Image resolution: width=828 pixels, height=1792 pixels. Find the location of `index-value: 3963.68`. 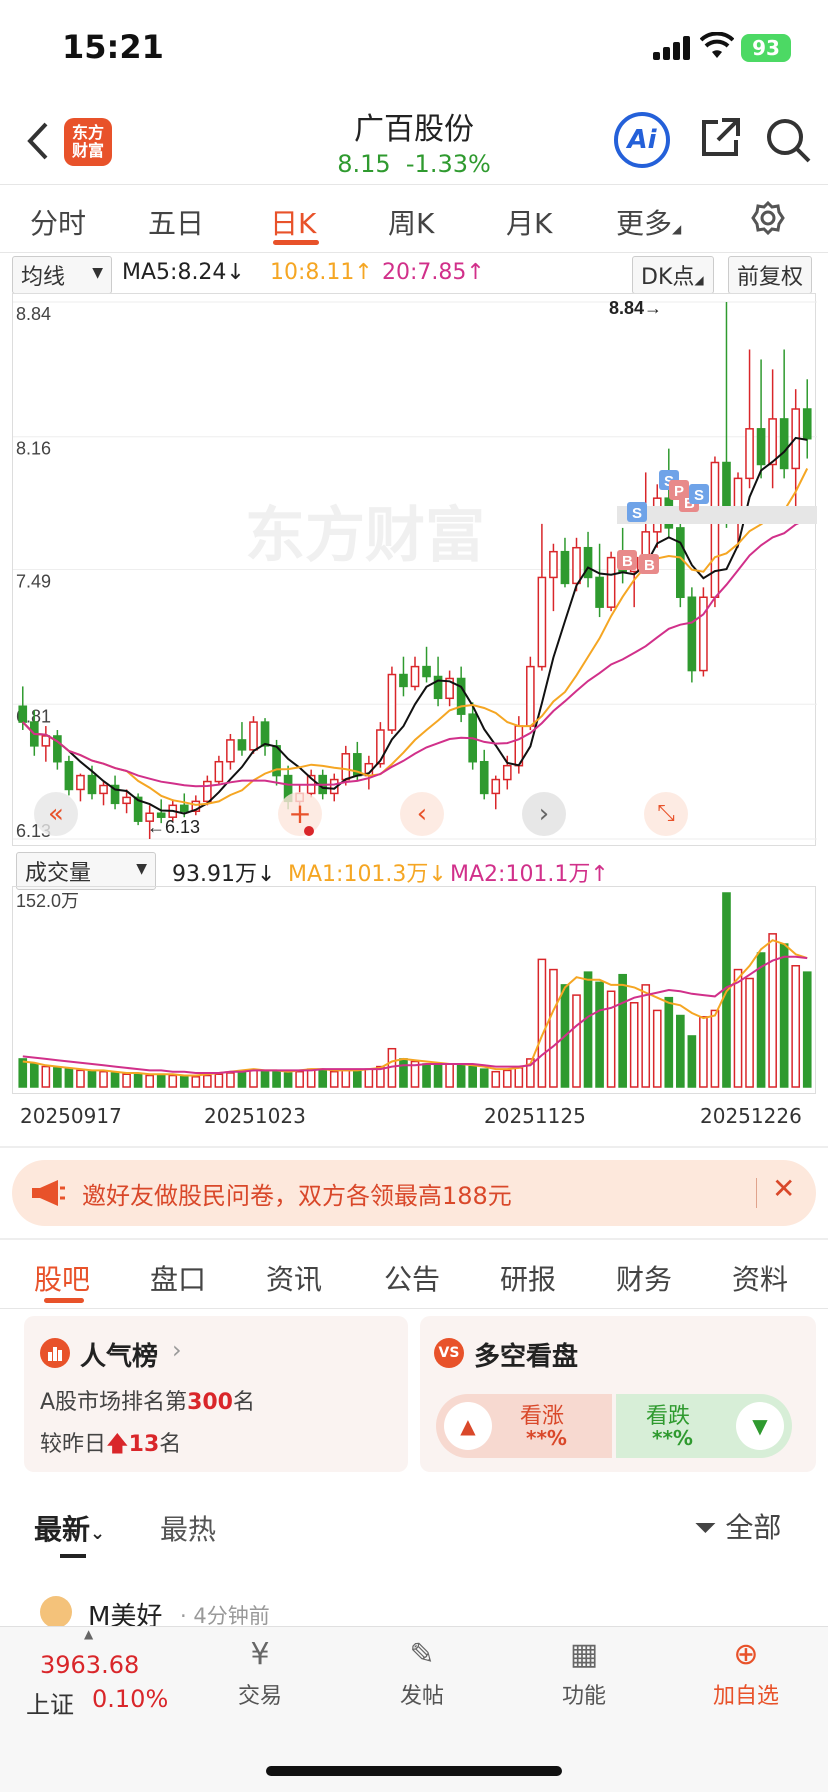

index-value: 3963.68 is located at coordinates (89, 1665).